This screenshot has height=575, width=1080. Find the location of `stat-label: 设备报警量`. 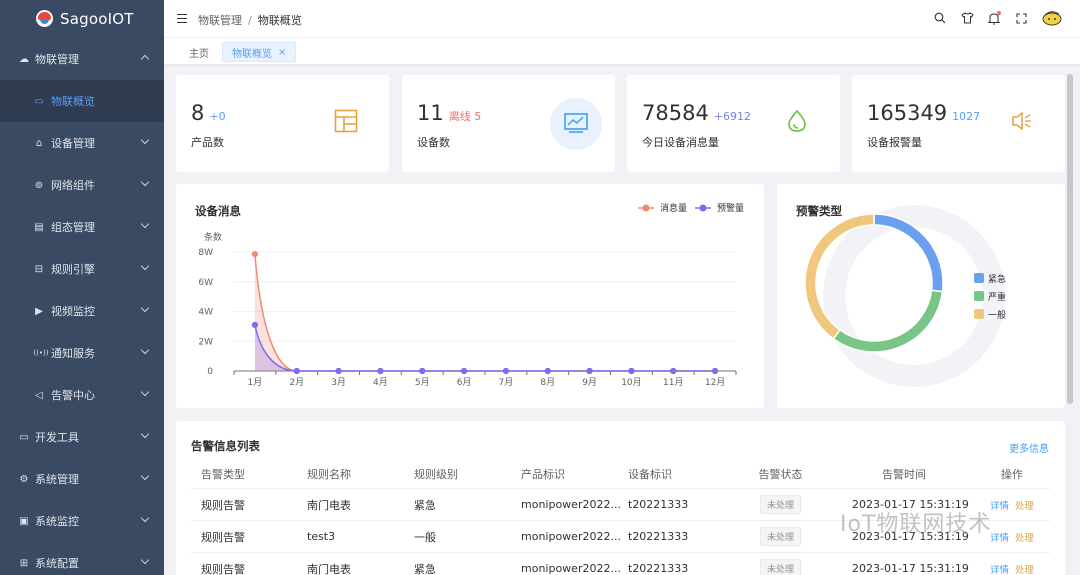

stat-label: 设备报警量 is located at coordinates (894, 142).